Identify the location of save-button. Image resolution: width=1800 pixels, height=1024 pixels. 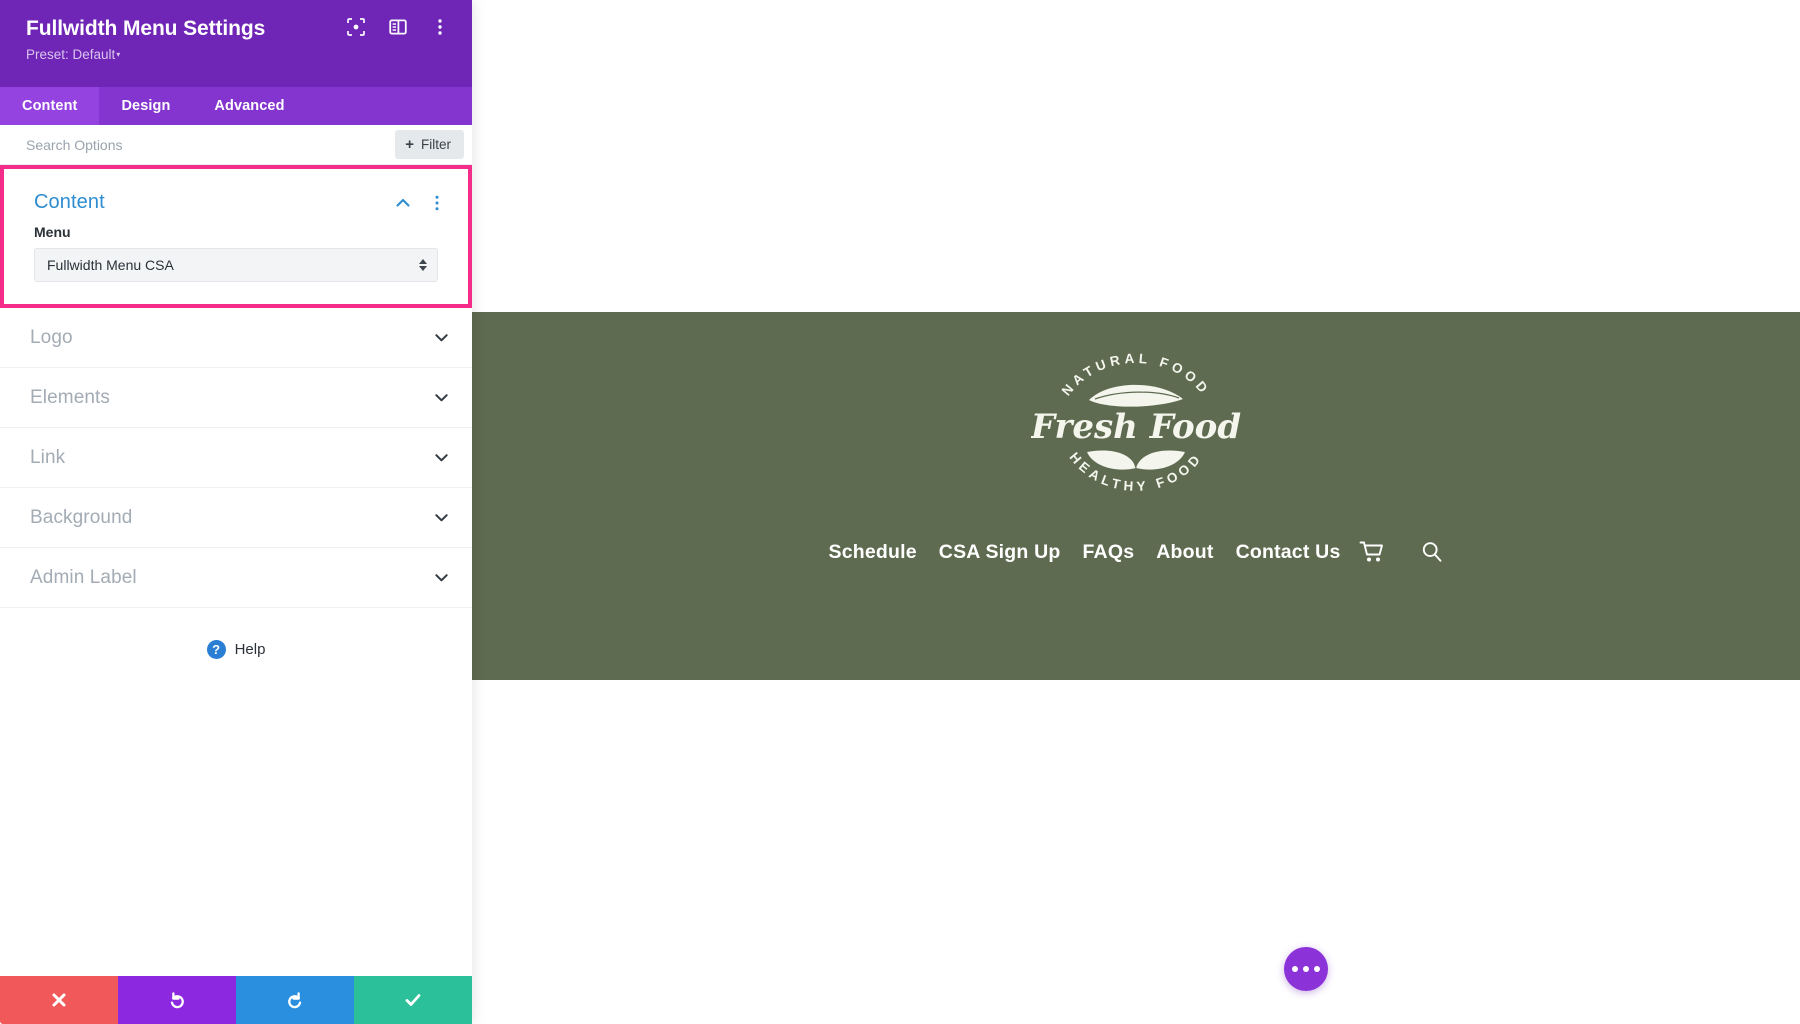
(413, 1000).